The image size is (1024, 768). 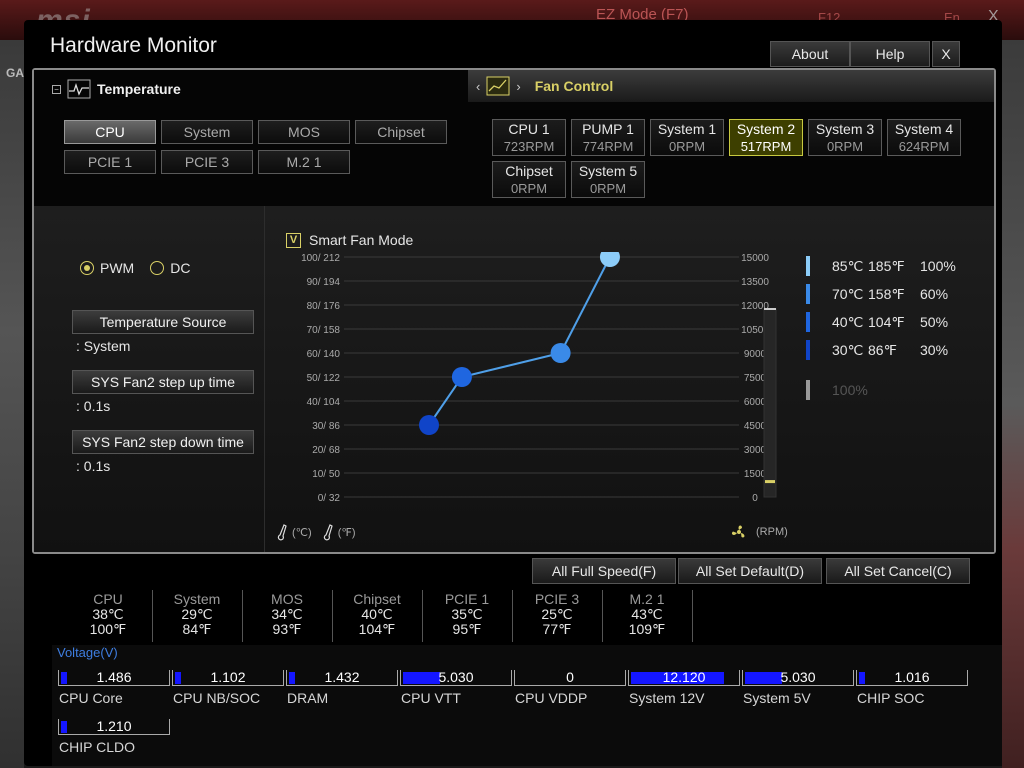 What do you see at coordinates (557, 616) in the screenshot?
I see `temp-readout-pcie3: PCIE 3 25℃ 77℉` at bounding box center [557, 616].